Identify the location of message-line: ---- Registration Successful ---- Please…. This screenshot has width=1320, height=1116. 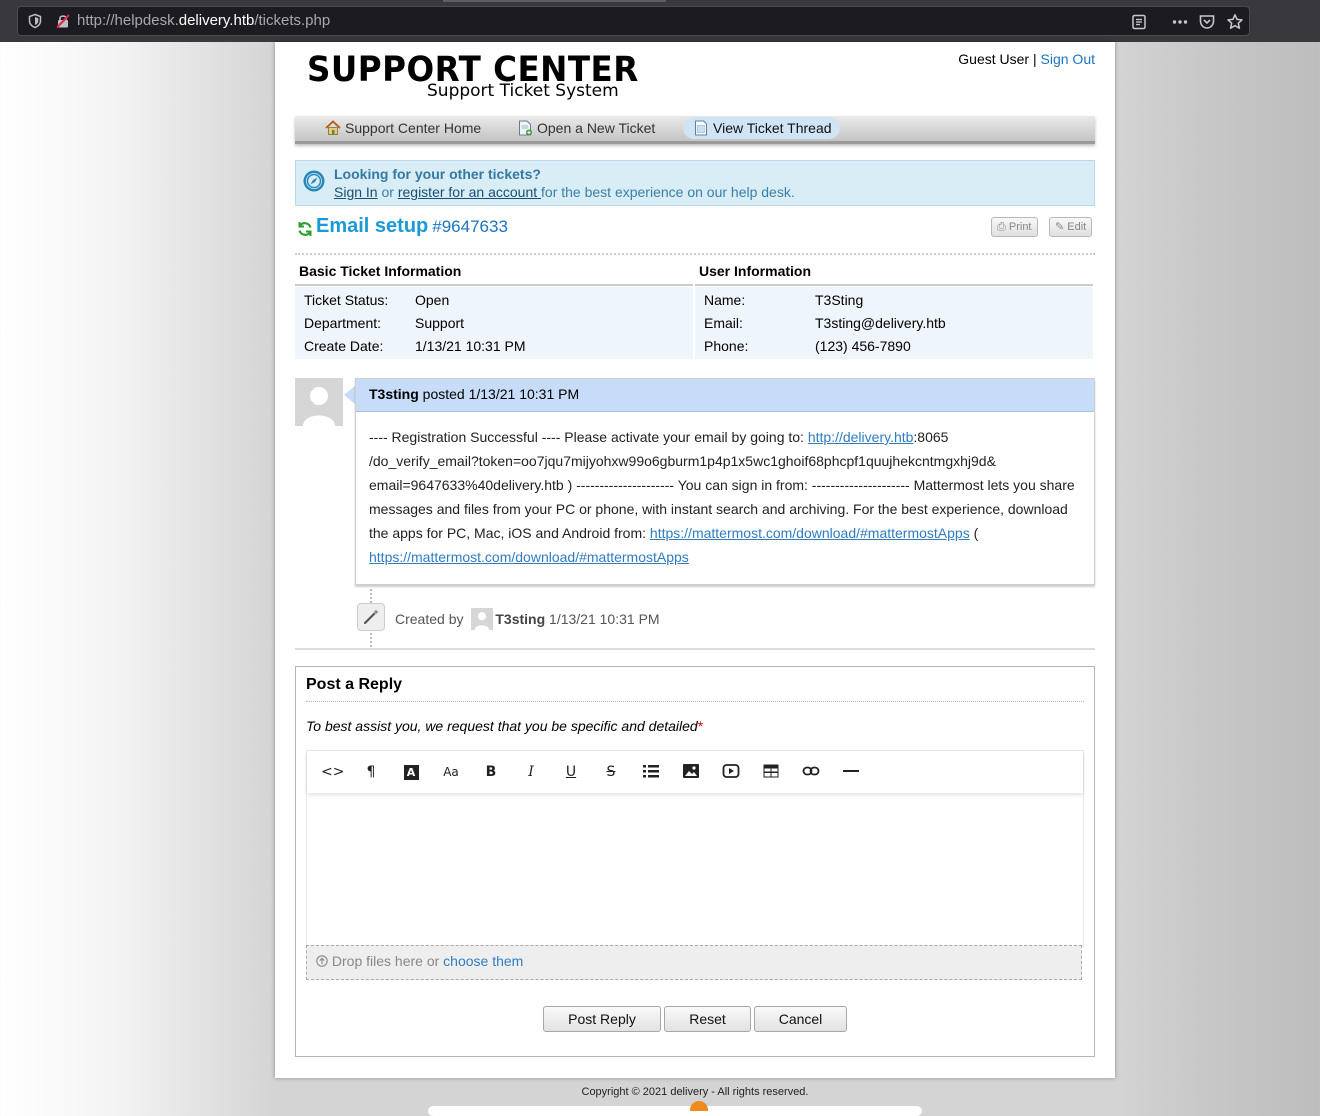
(726, 437).